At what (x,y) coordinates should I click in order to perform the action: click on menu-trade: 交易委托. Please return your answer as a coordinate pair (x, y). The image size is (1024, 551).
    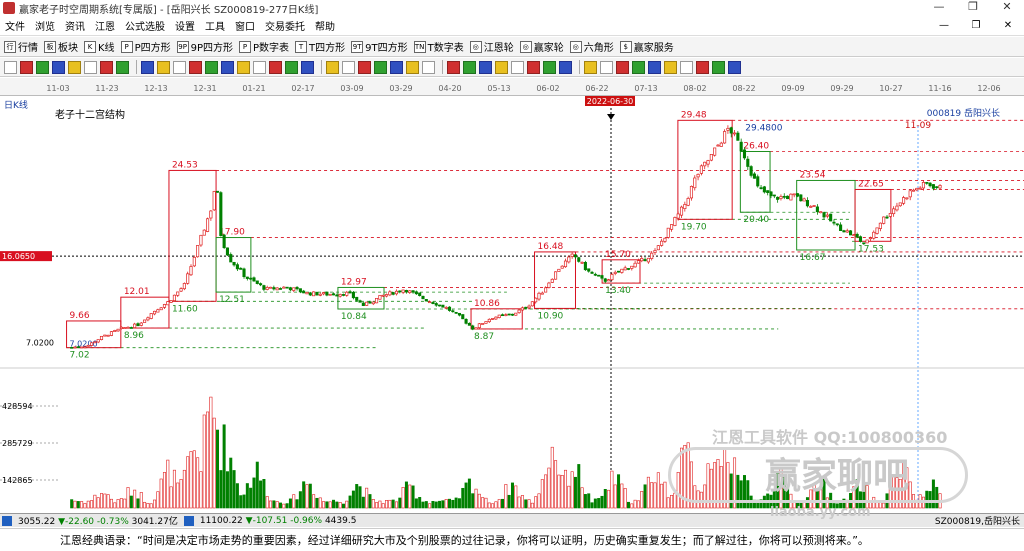
    Looking at the image, I should click on (285, 25).